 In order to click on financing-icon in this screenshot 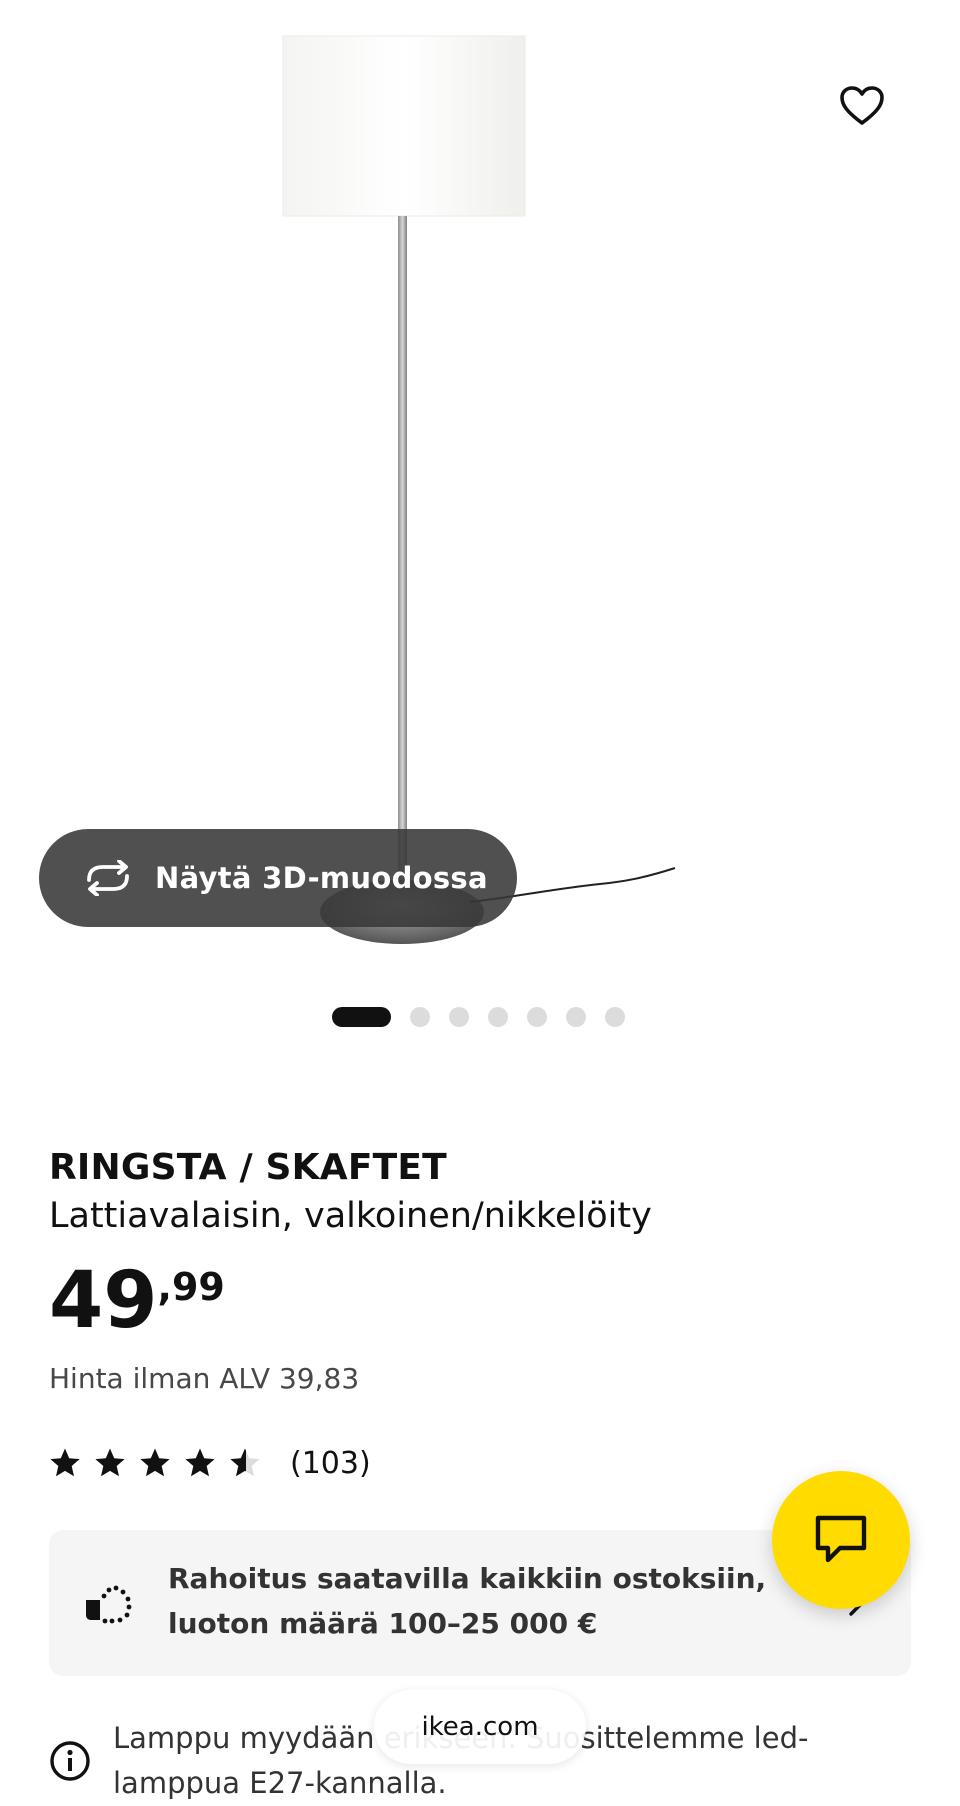, I will do `click(109, 1604)`.